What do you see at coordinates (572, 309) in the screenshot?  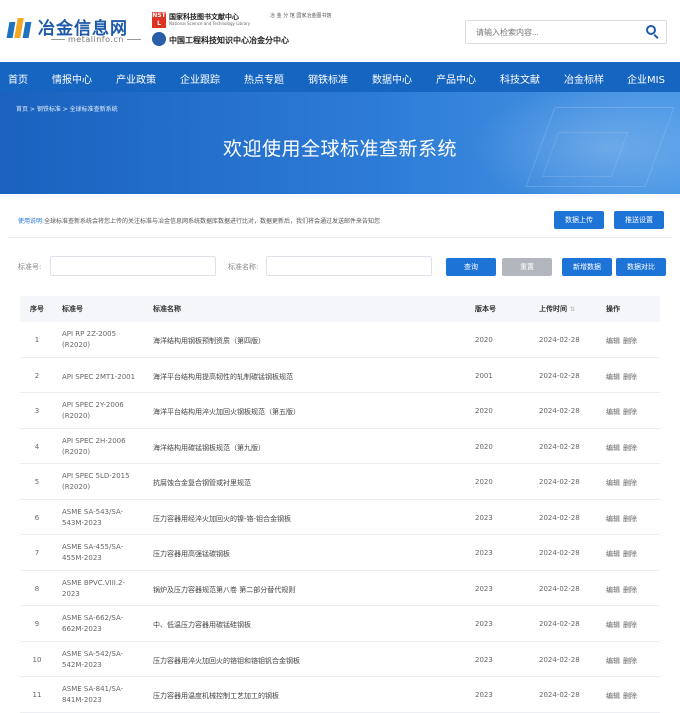 I see `sort-icon: ⇅` at bounding box center [572, 309].